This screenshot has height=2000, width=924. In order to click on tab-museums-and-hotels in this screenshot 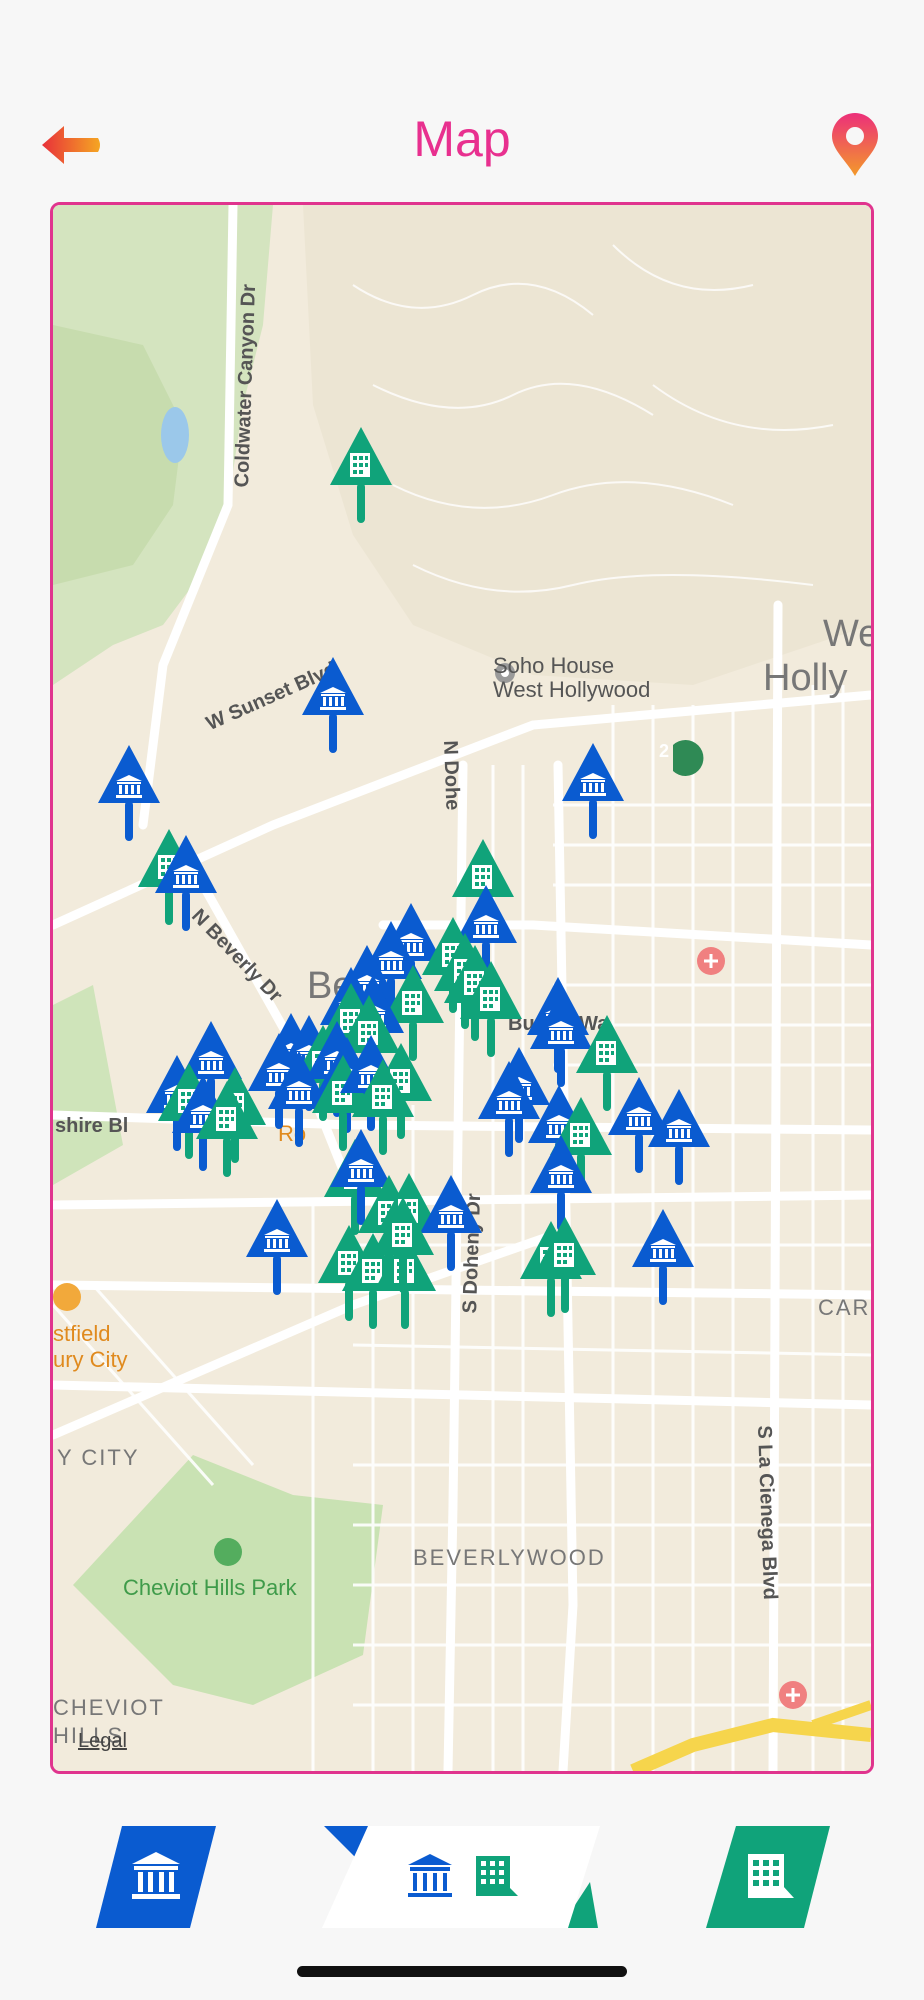, I will do `click(461, 1877)`.